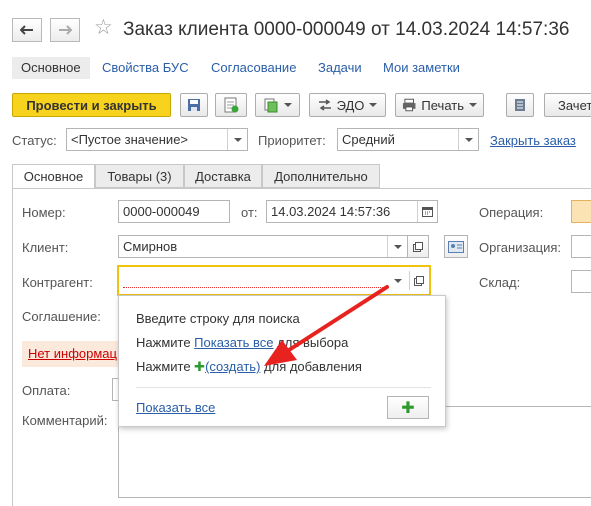  I want to click on edo-button: ЭДО, so click(347, 105).